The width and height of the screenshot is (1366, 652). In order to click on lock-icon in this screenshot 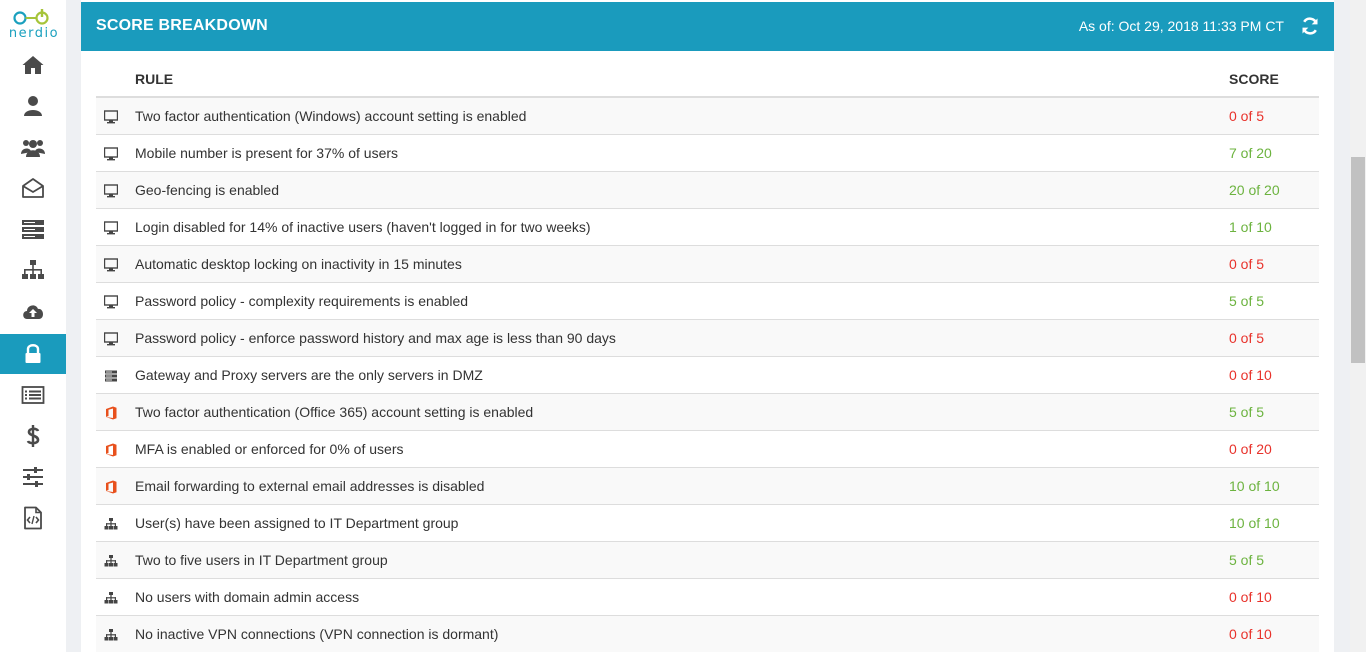, I will do `click(33, 353)`.